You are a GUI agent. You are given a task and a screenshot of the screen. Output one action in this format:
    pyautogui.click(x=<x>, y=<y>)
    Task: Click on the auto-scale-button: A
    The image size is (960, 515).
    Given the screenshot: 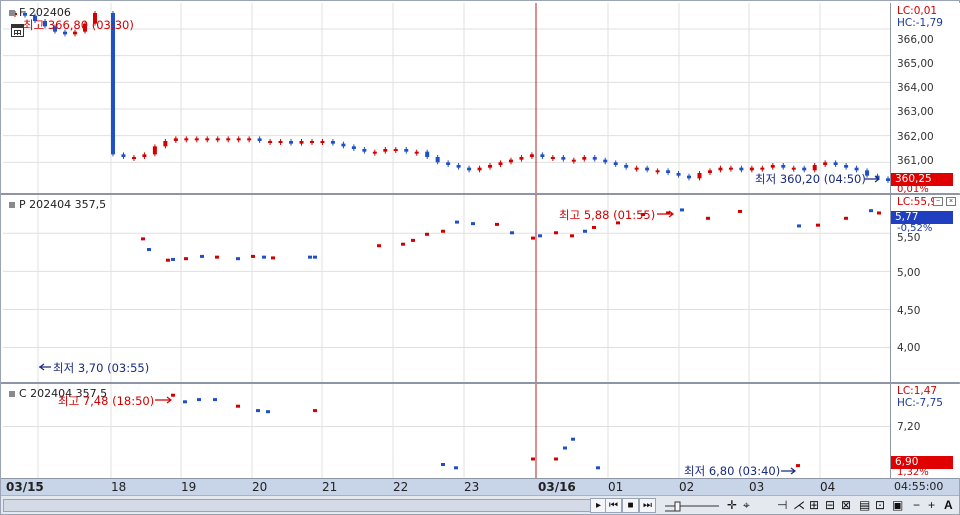 What is the action you would take?
    pyautogui.click(x=948, y=505)
    